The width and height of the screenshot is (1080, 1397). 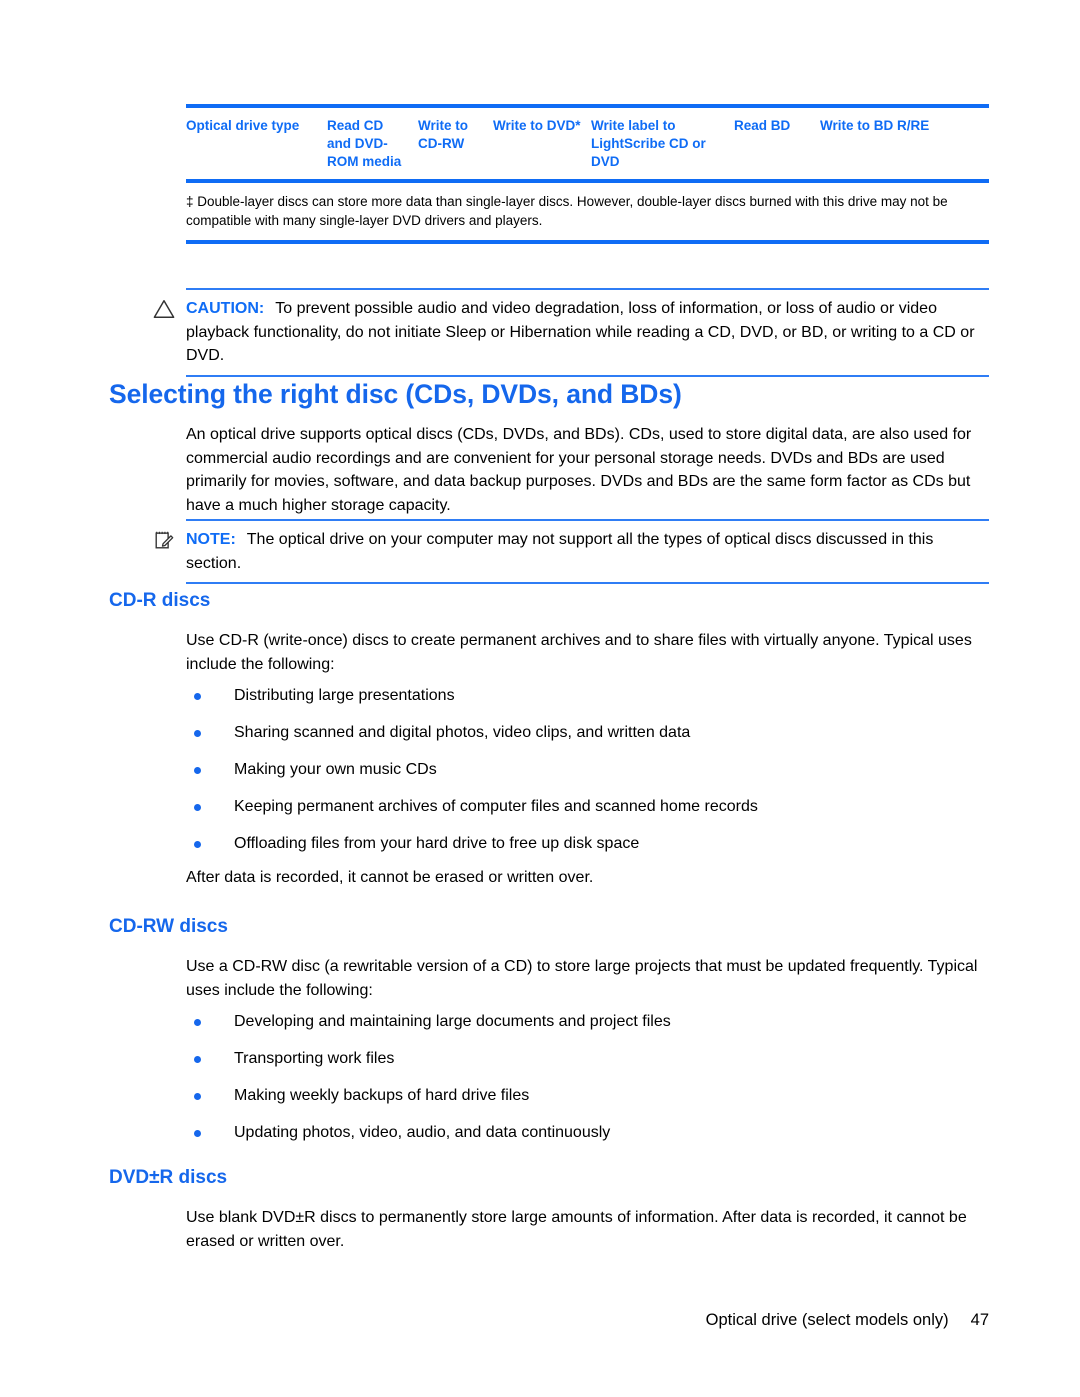 What do you see at coordinates (587, 375) in the screenshot?
I see `caution-bottom-rule` at bounding box center [587, 375].